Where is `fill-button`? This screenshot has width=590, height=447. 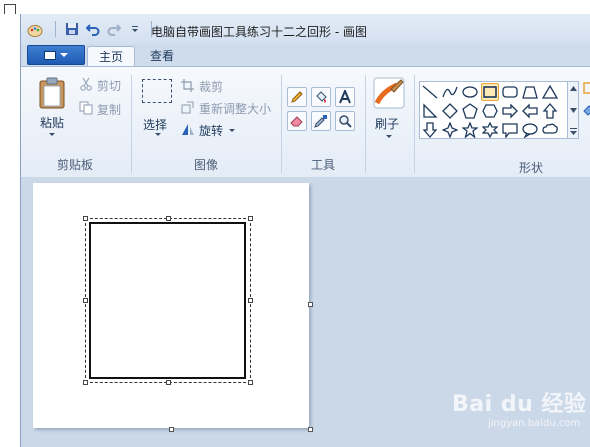 fill-button is located at coordinates (586, 110).